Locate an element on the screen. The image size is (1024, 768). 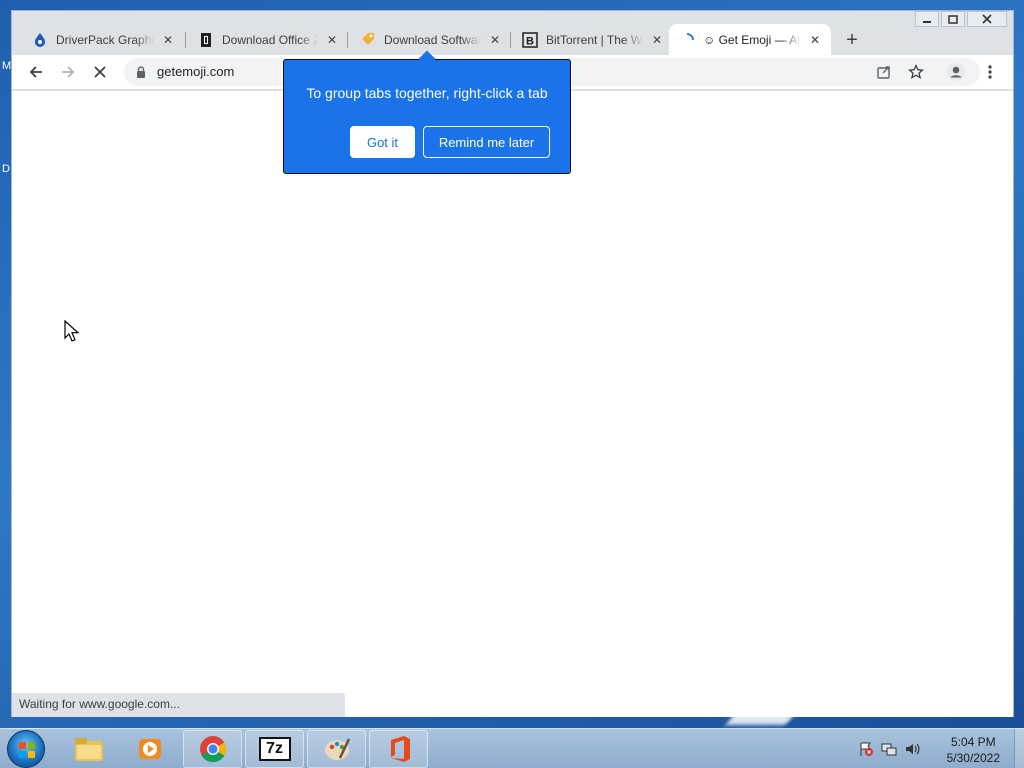
minimize-icon is located at coordinates (927, 22).